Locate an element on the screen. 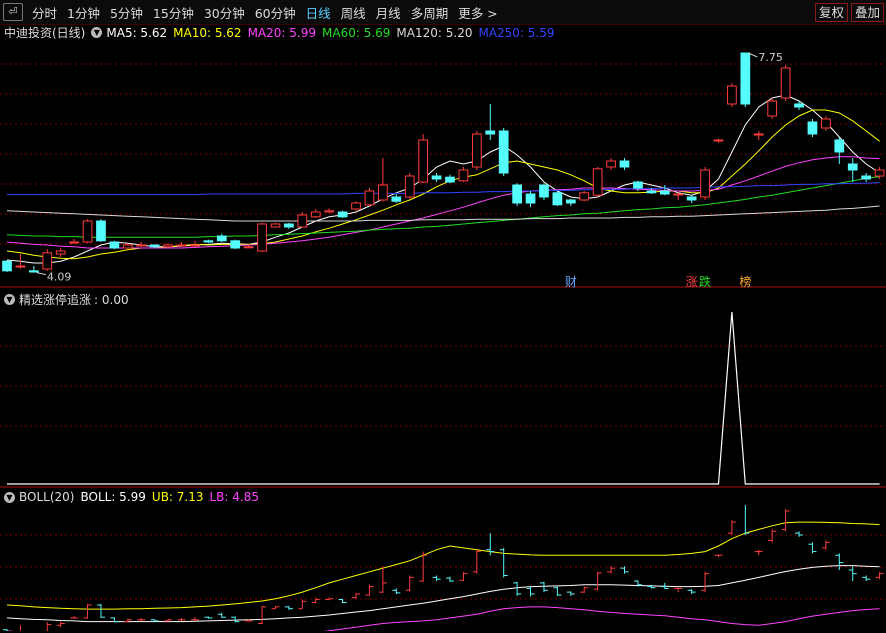  period-tab-4: 30分钟 is located at coordinates (224, 12).